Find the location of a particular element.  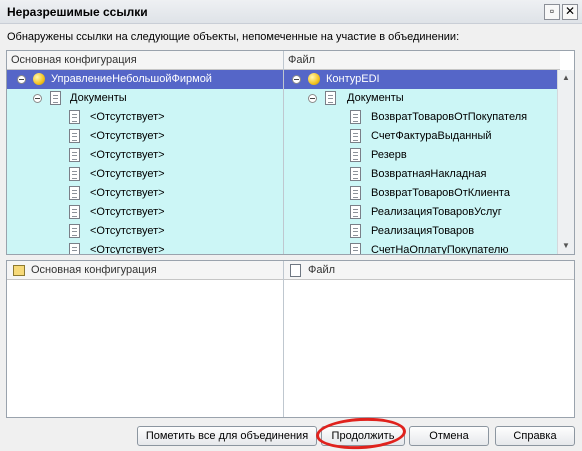

window-titlebar: Неразрешимые ссылки ▫ ✕ is located at coordinates (291, 12).